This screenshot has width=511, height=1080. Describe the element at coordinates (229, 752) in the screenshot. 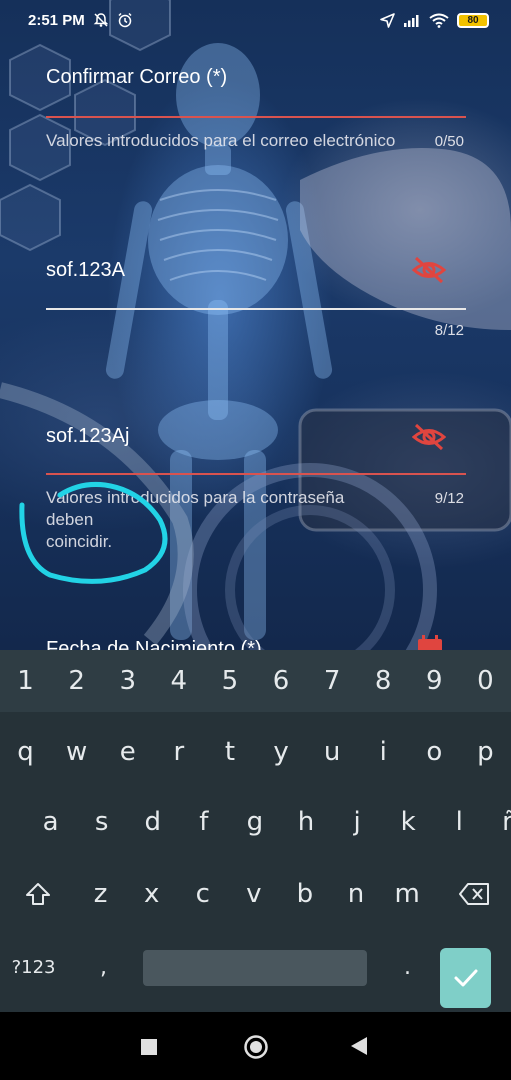

I see `key-t: t` at that location.